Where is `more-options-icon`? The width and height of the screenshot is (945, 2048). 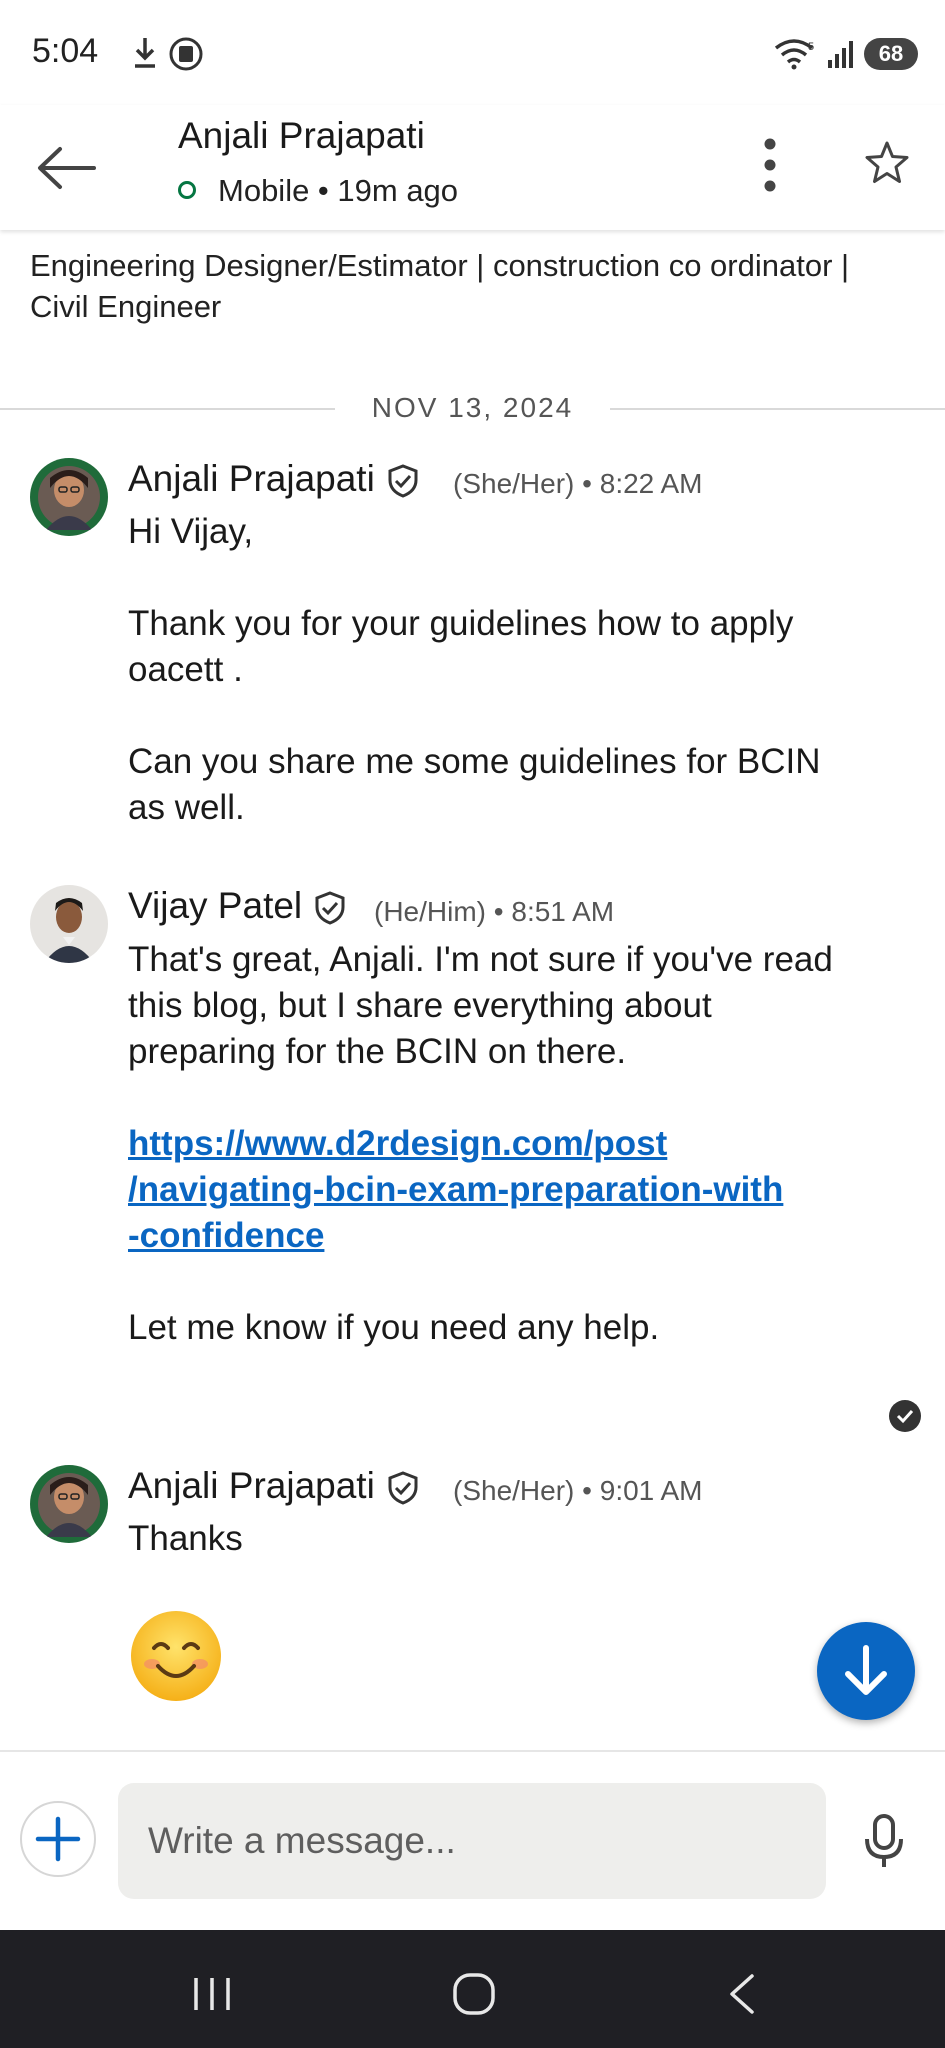
more-options-icon is located at coordinates (770, 165).